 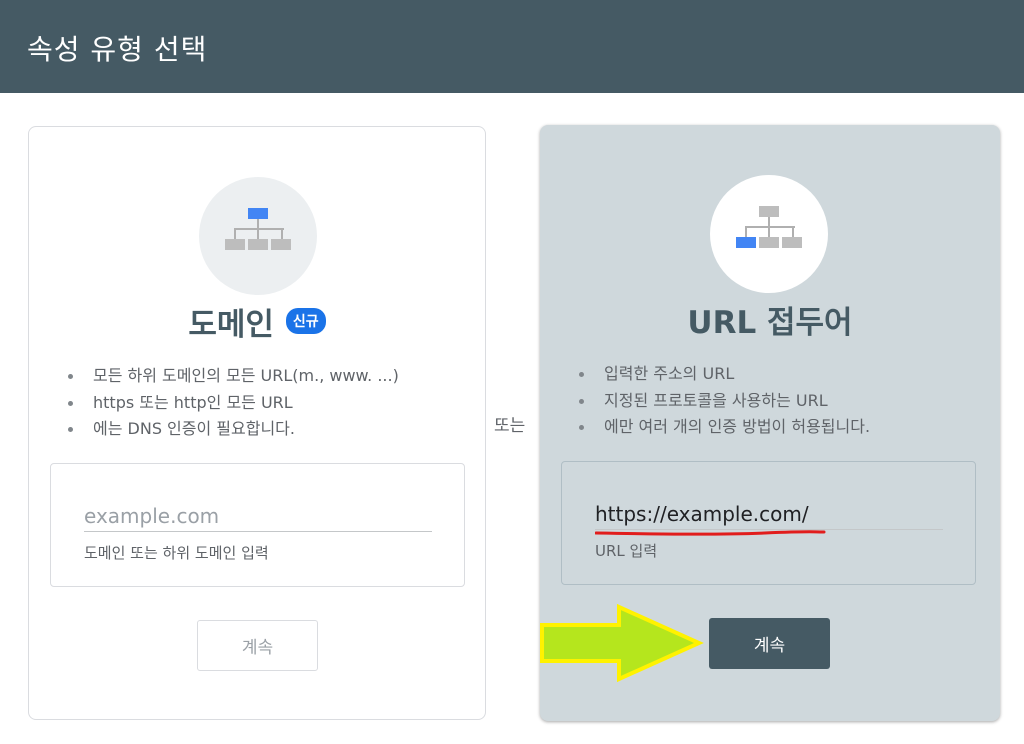 What do you see at coordinates (117, 49) in the screenshot?
I see `page-title: 속성 유형 선택` at bounding box center [117, 49].